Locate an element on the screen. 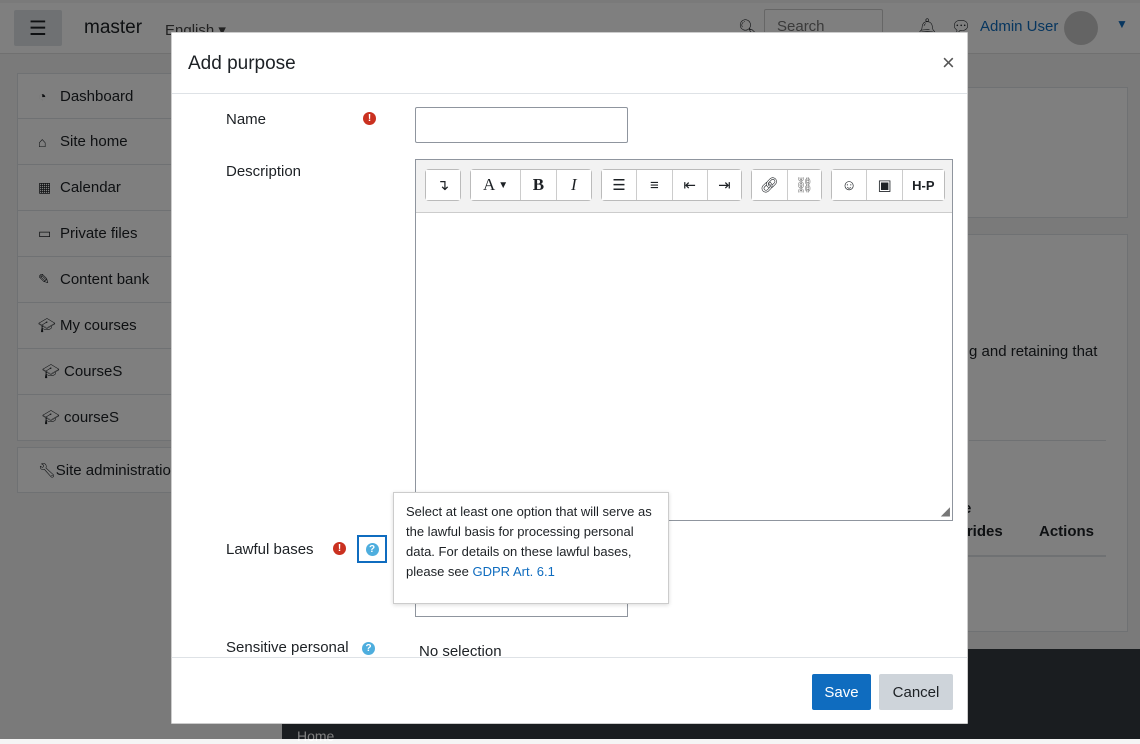  lawful-bases-help-button: ? is located at coordinates (372, 549).